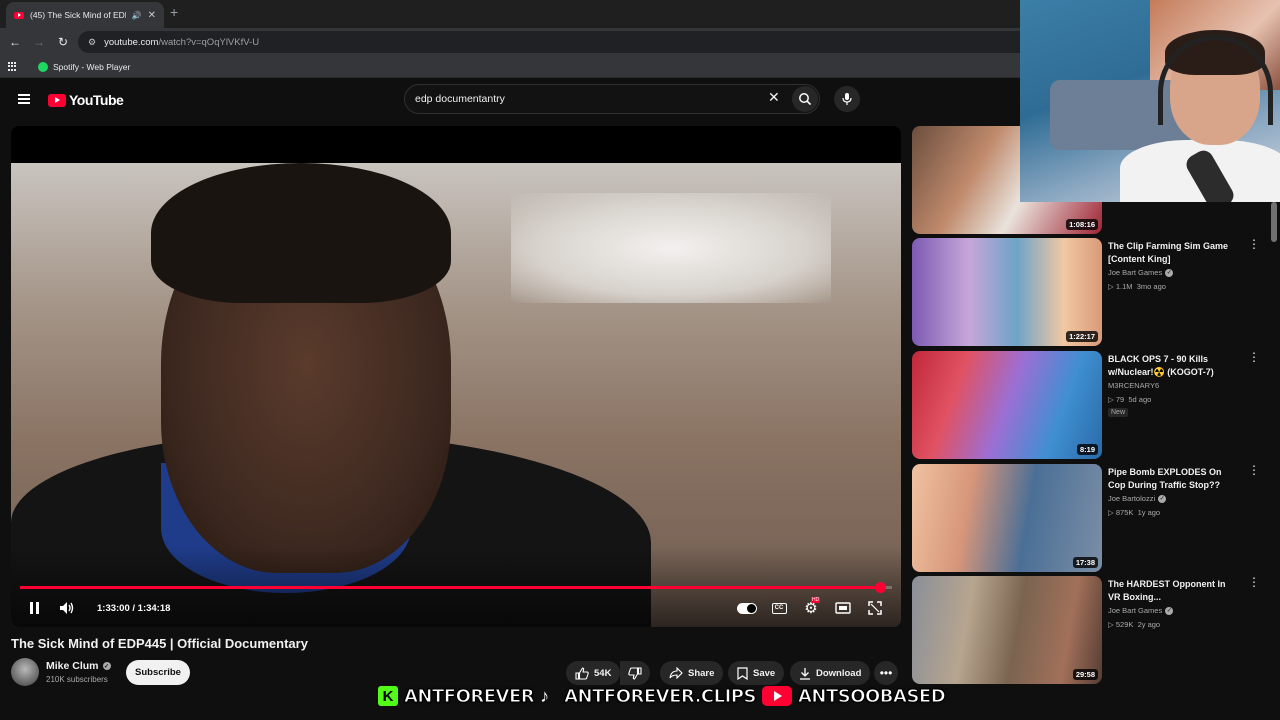 Image resolution: width=1280 pixels, height=720 pixels. I want to click on youtube-logo: YouTube, so click(86, 100).